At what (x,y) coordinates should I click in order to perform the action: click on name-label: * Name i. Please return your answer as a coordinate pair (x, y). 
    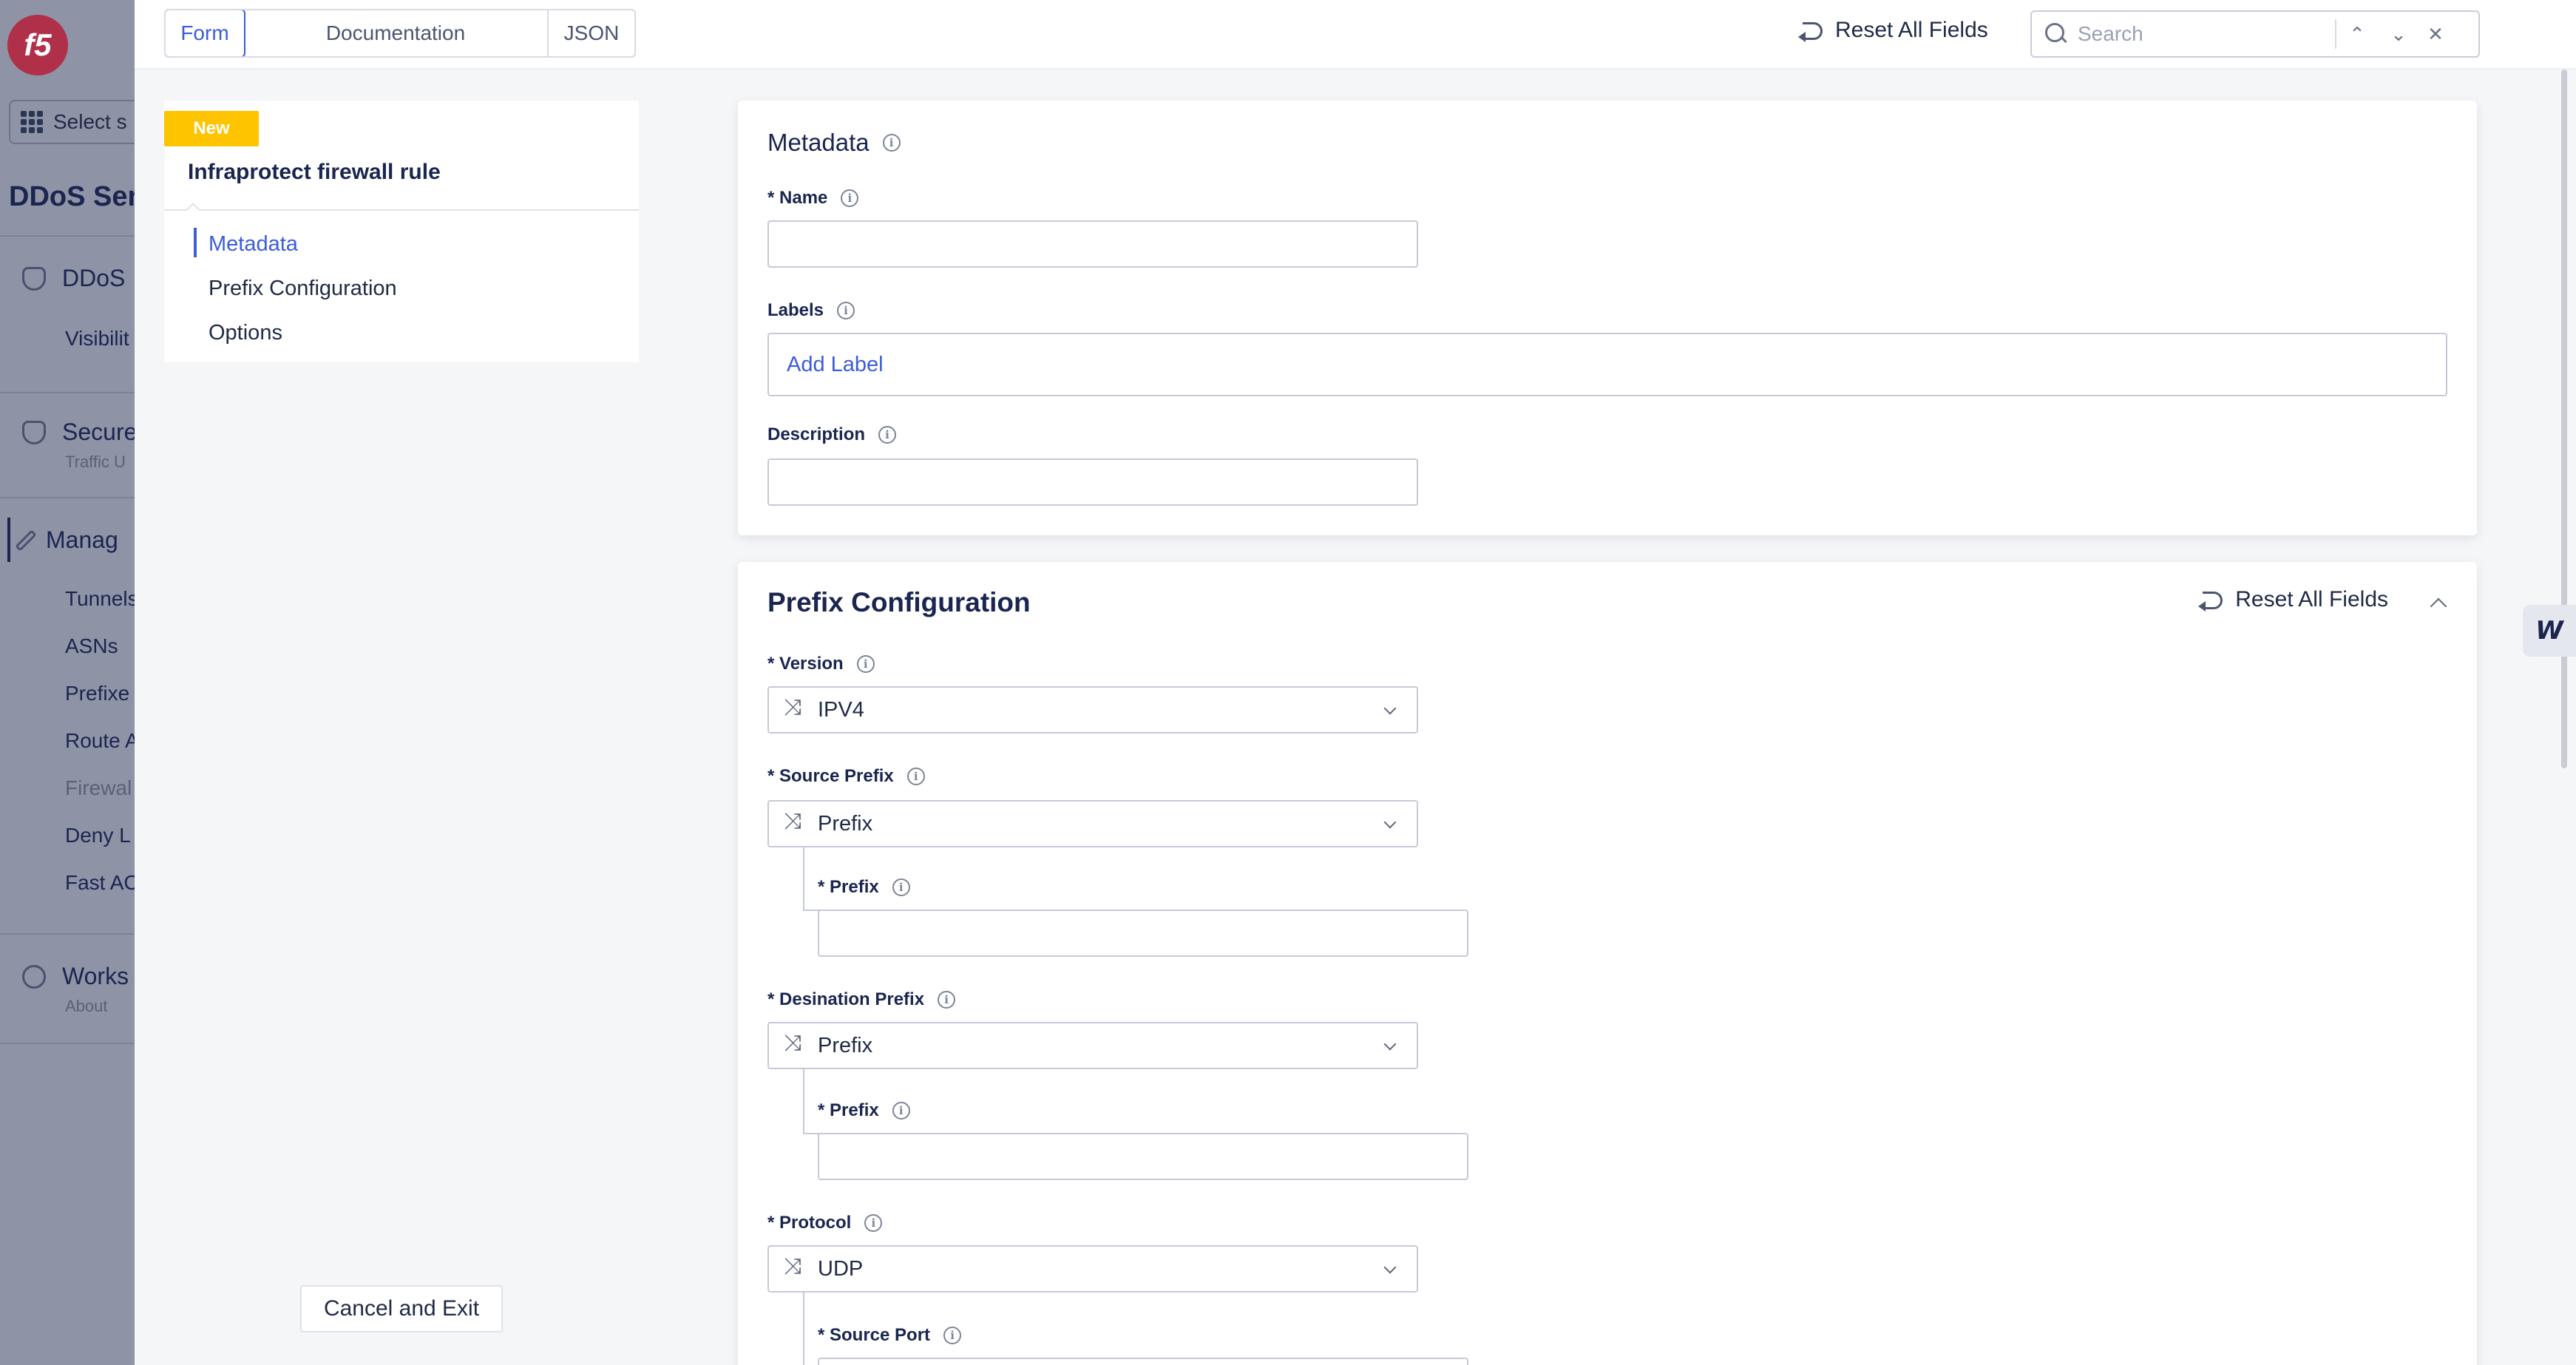
    Looking at the image, I should click on (813, 199).